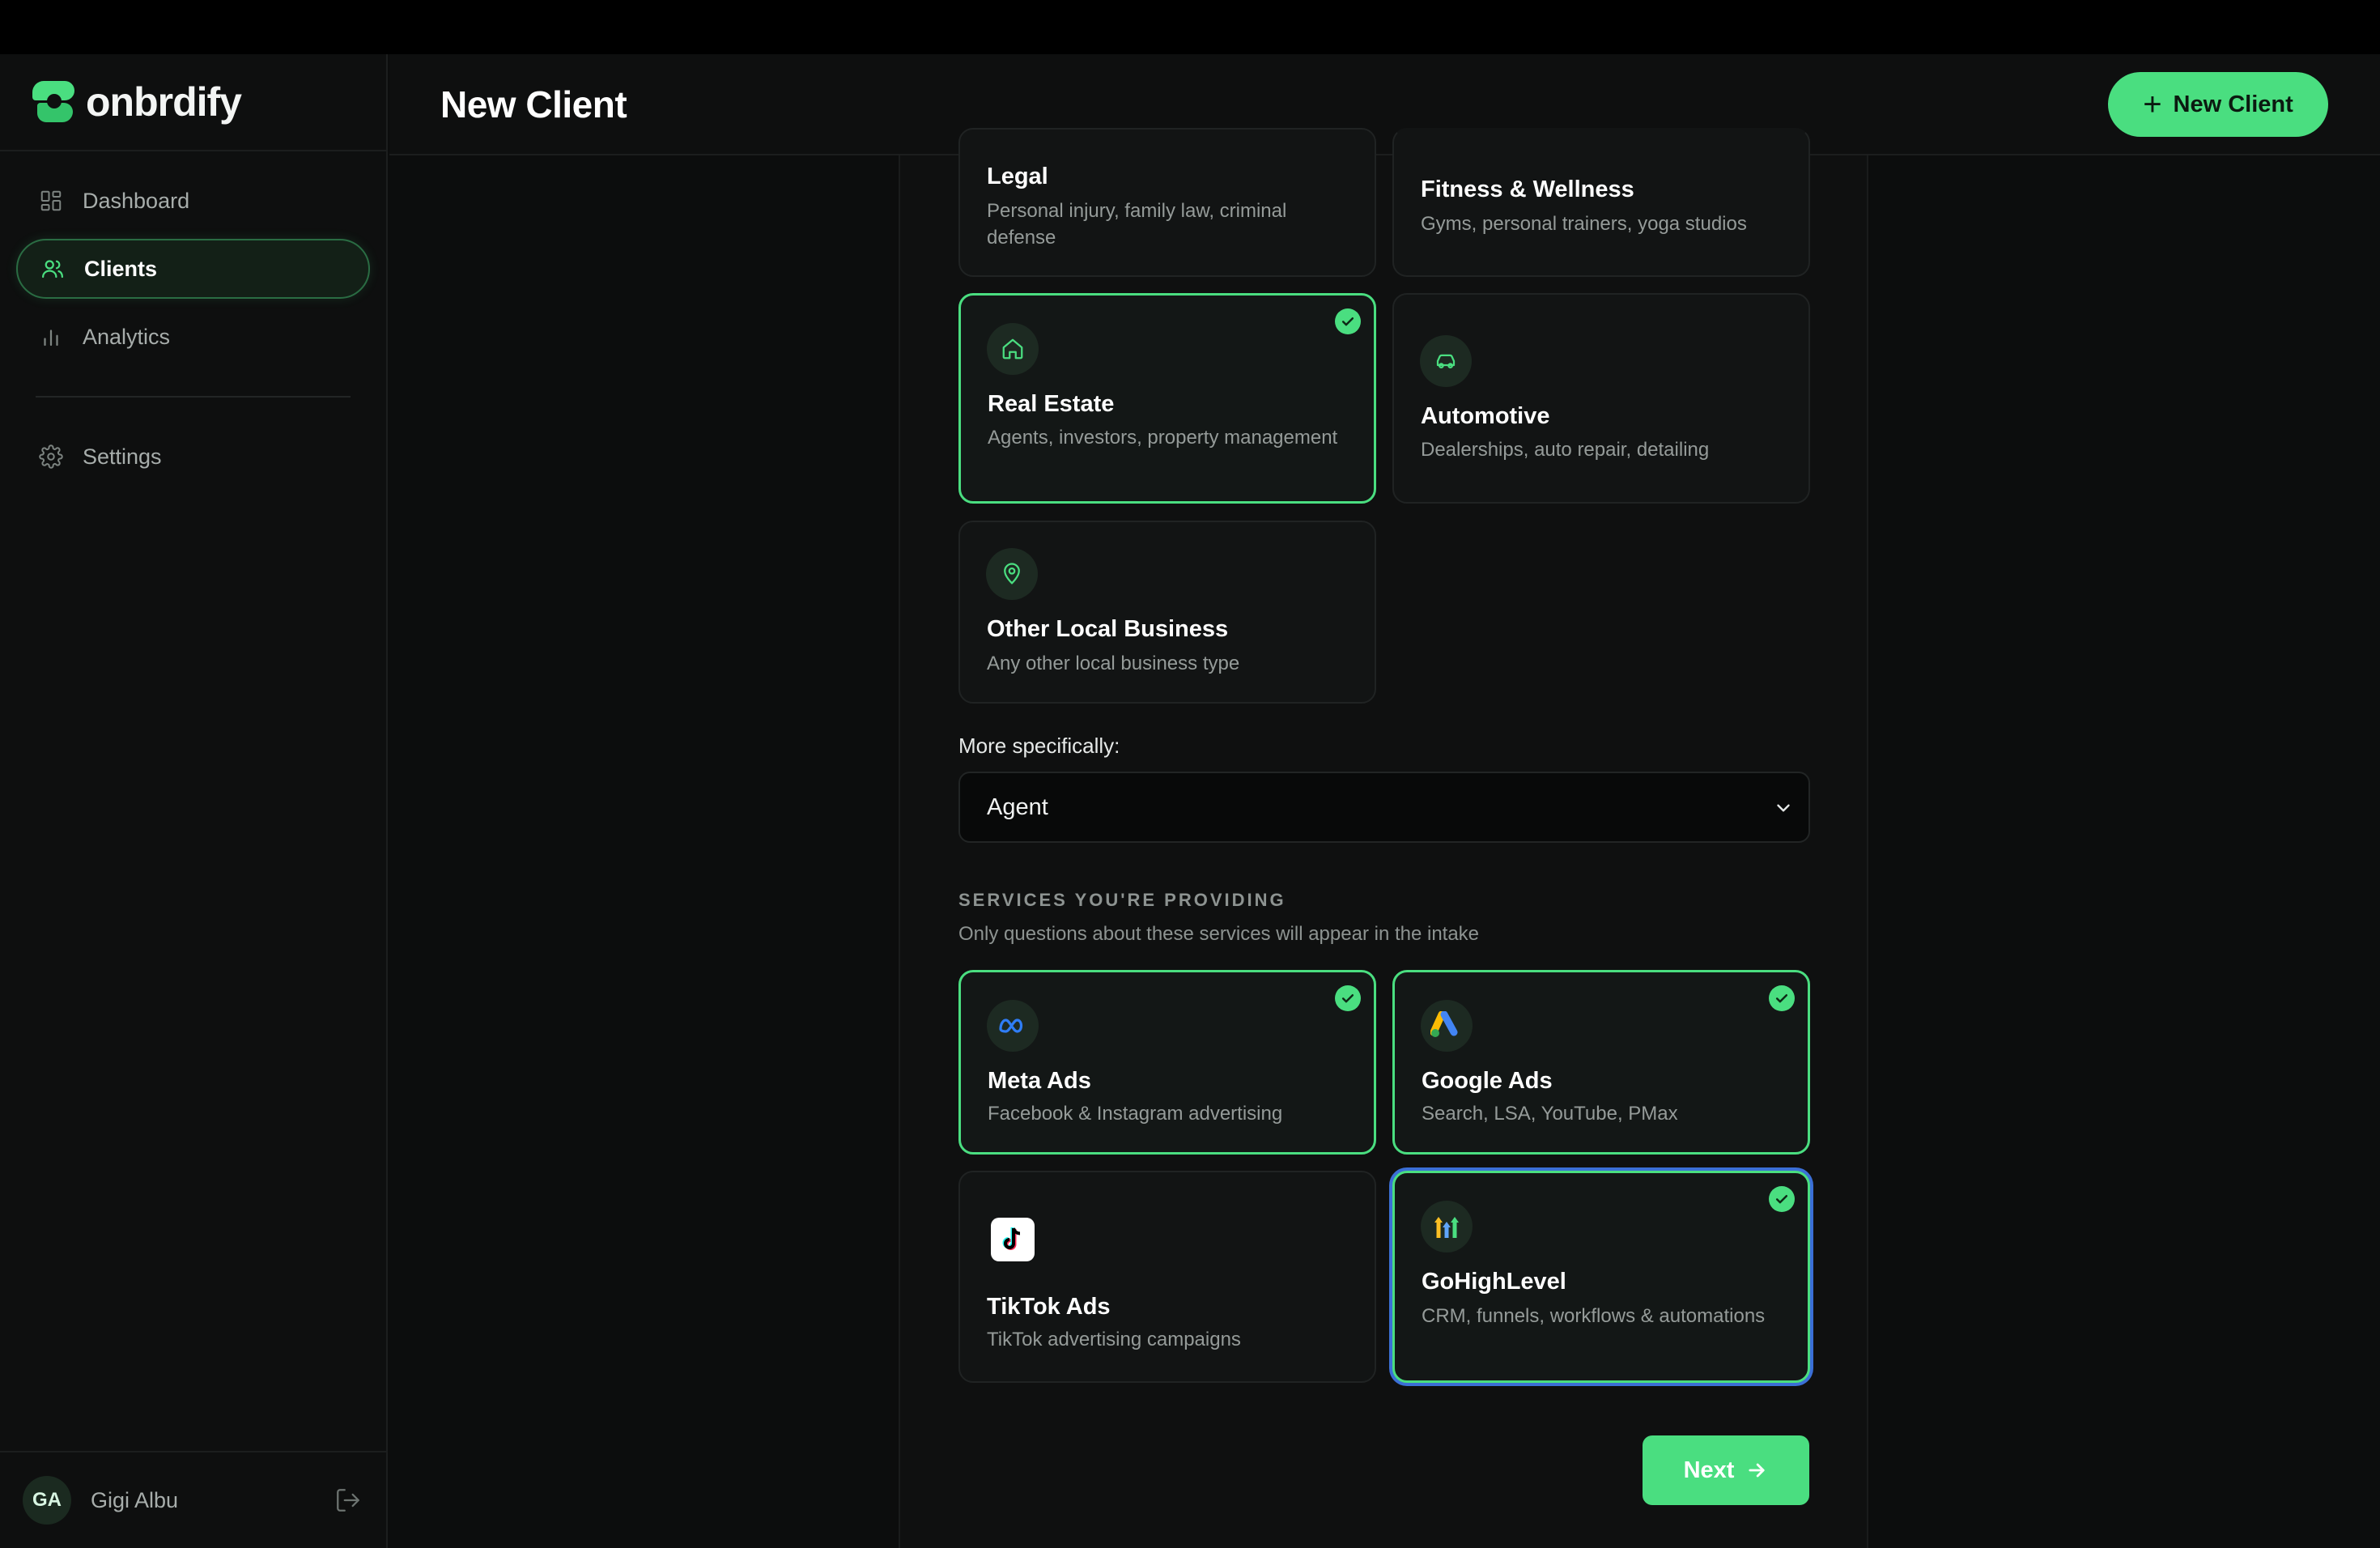  Describe the element at coordinates (1487, 1081) in the screenshot. I see `card-title: Google Ads` at that location.